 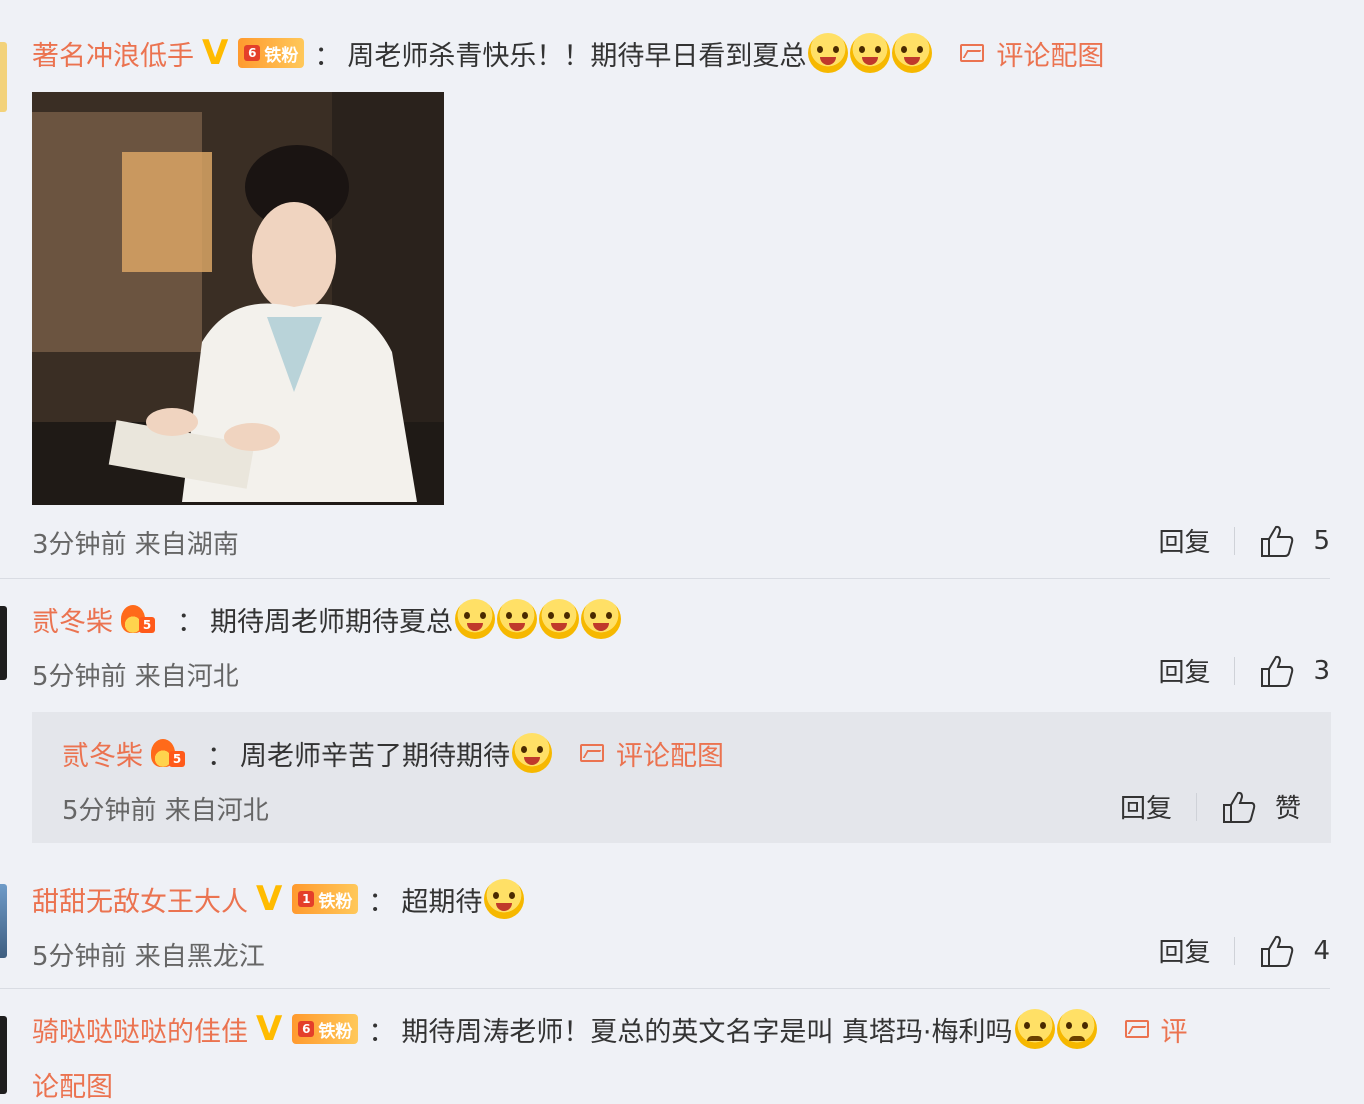 What do you see at coordinates (1210, 806) in the screenshot?
I see `sub-reply-actions: 回复 赞` at bounding box center [1210, 806].